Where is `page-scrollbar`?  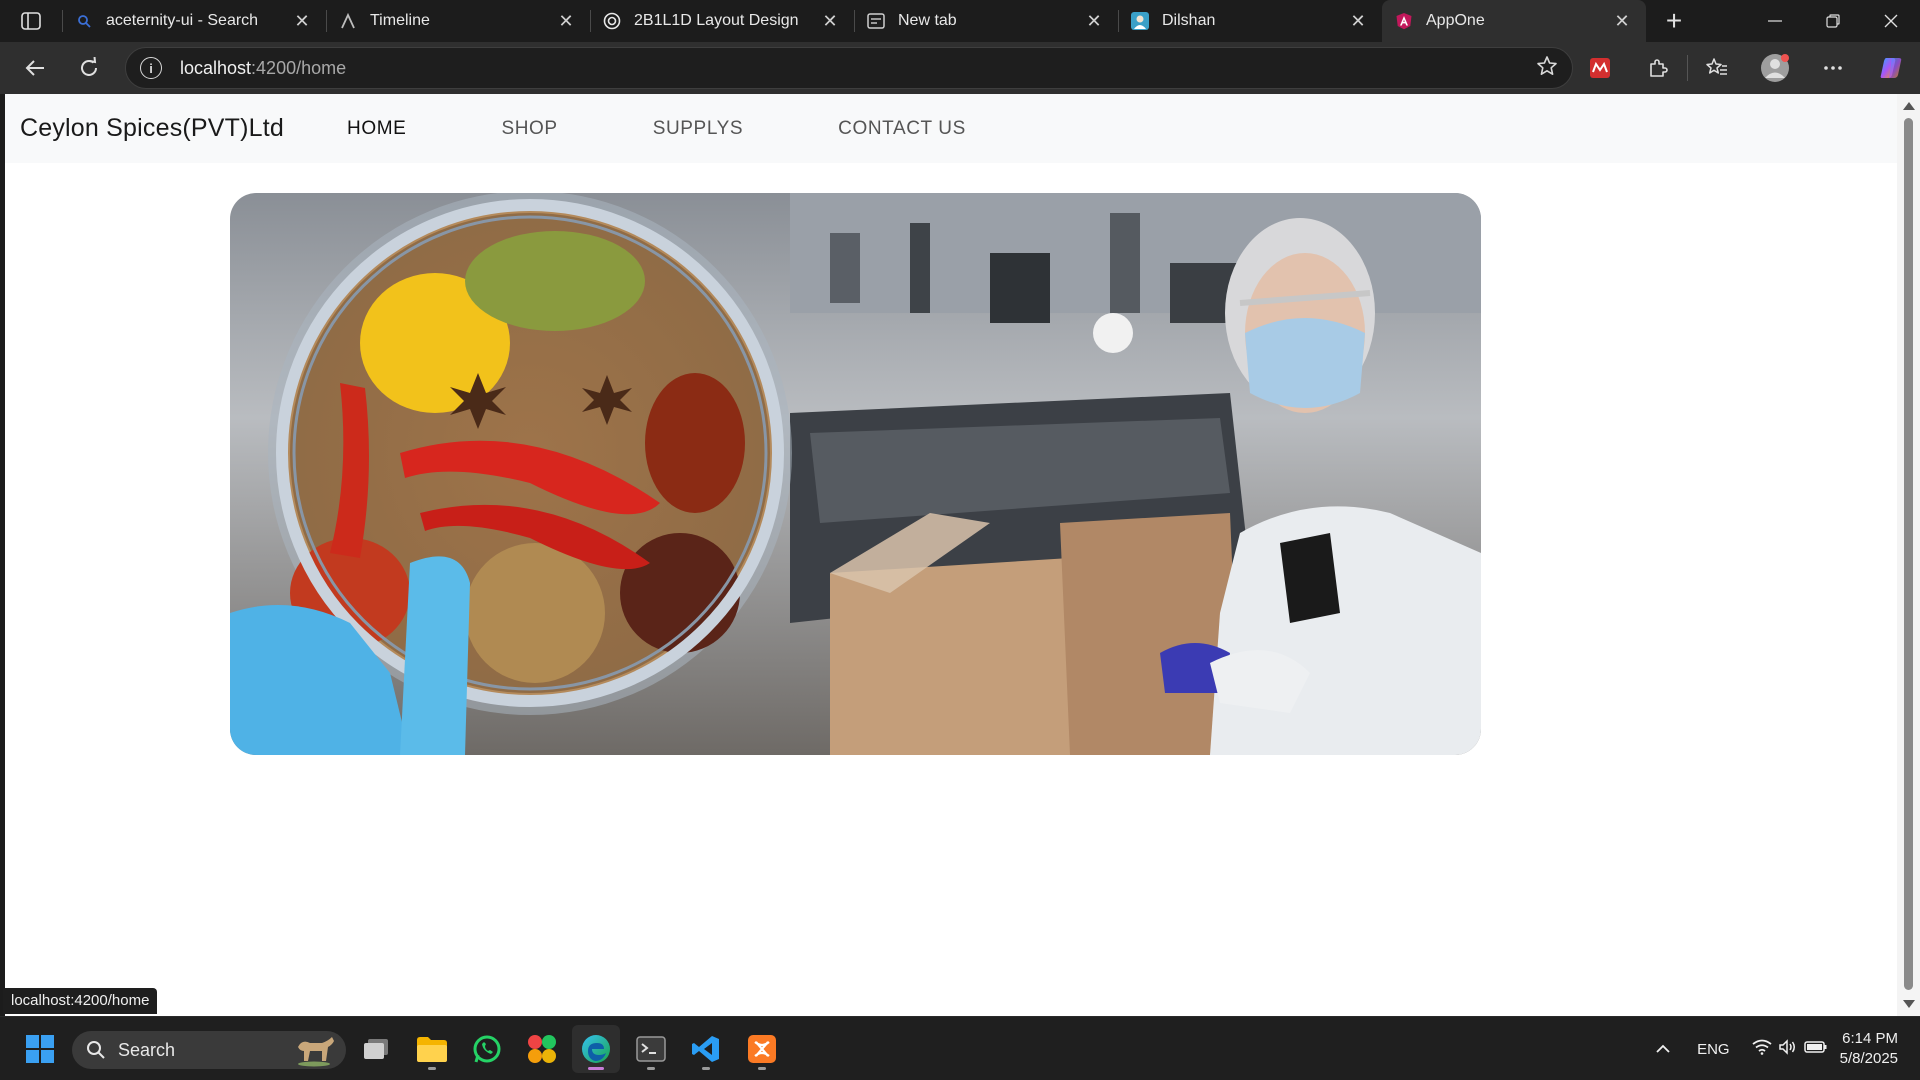
page-scrollbar is located at coordinates (1908, 555).